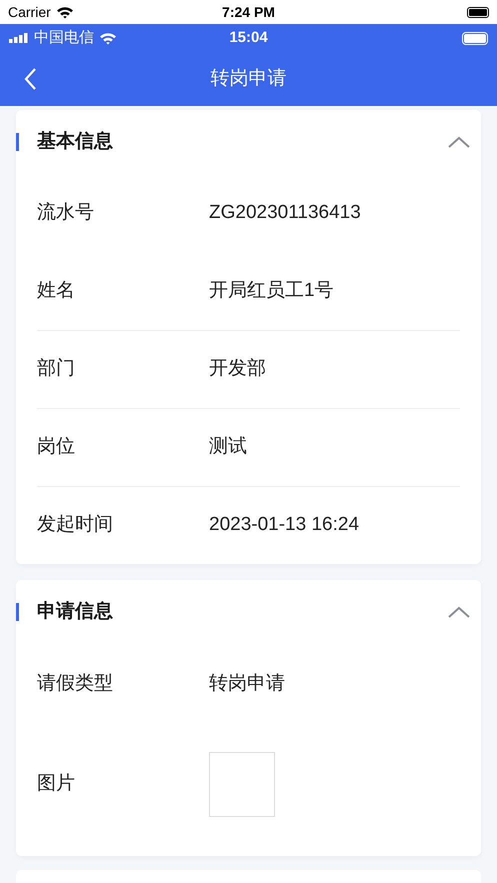  Describe the element at coordinates (29, 12) in the screenshot. I see `carrier-label: Carrier` at that location.